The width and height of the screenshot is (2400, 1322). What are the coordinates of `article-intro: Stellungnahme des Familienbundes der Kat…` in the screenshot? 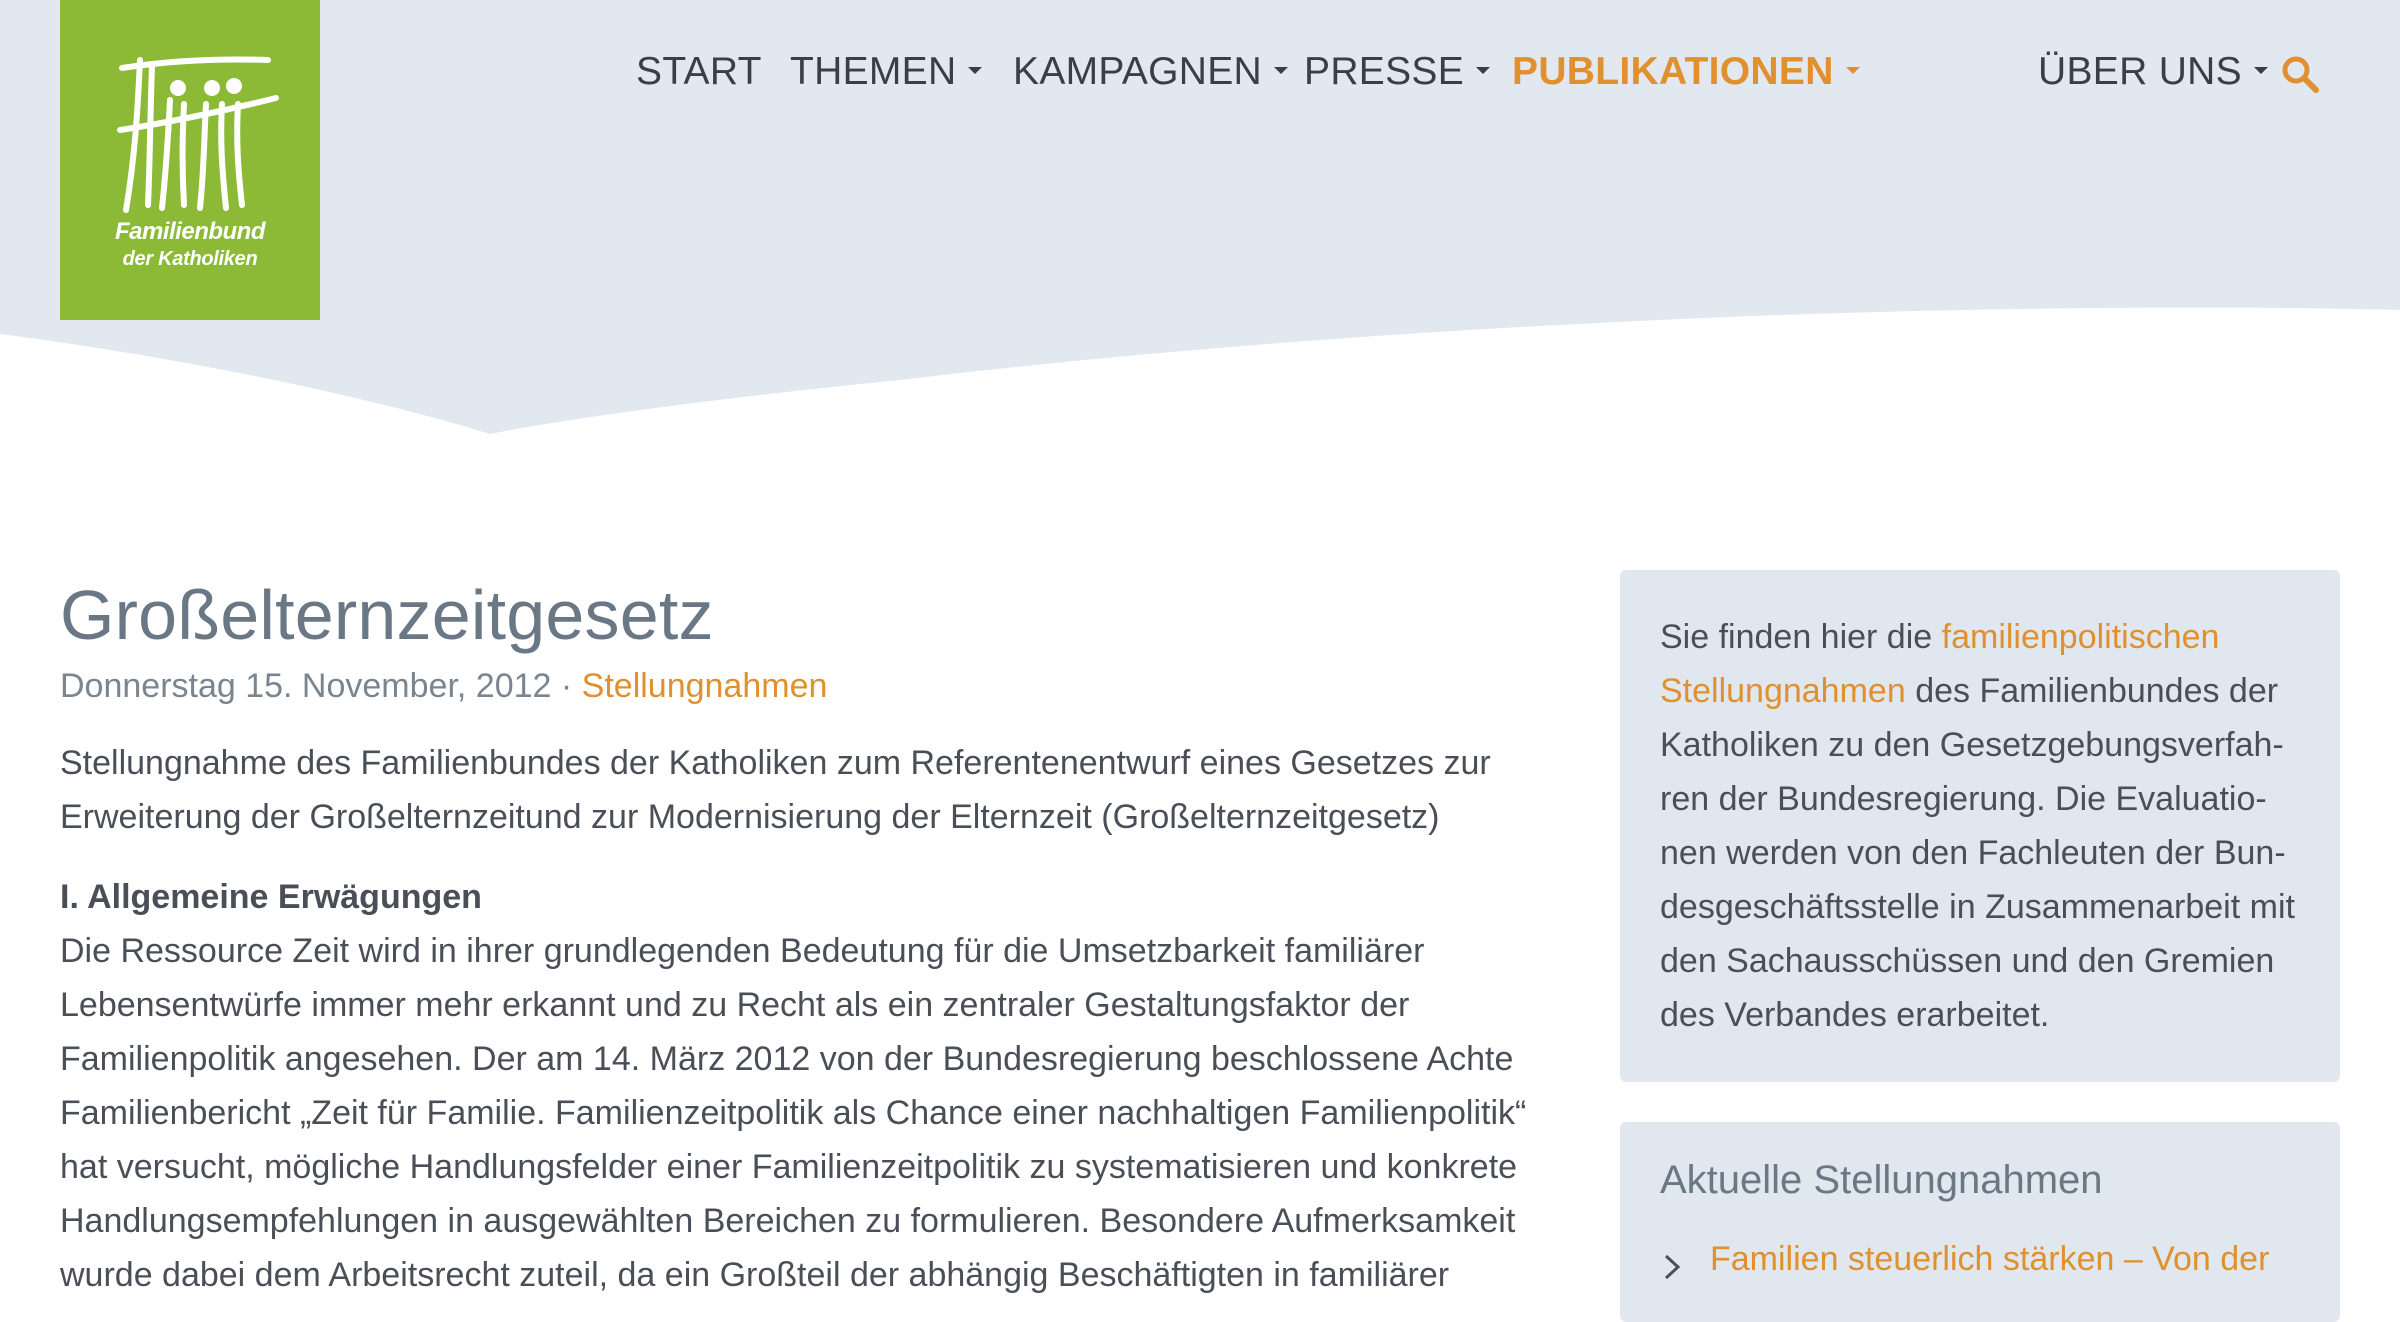 It's located at (775, 790).